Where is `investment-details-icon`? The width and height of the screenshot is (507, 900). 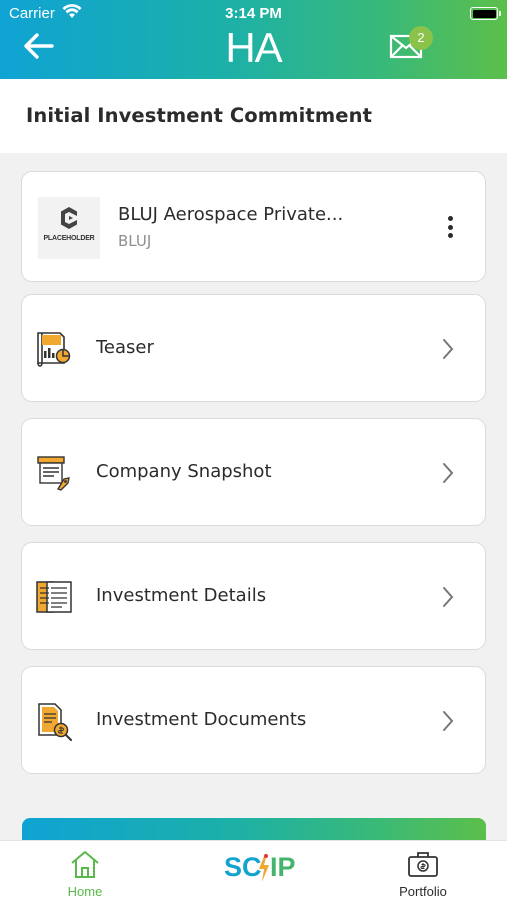
investment-details-icon is located at coordinates (54, 597).